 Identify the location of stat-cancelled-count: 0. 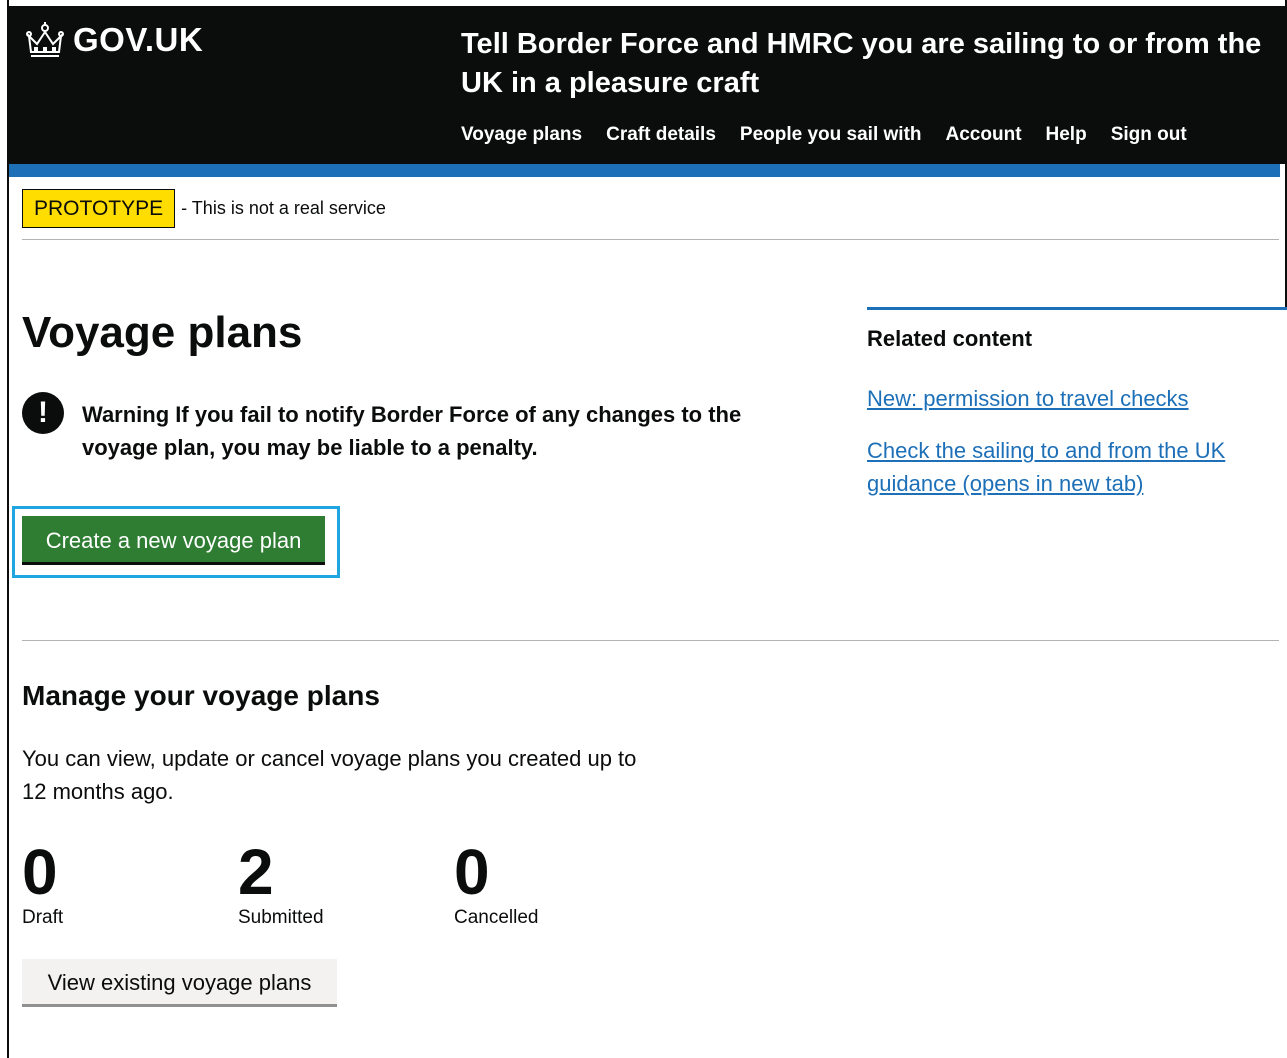
(472, 872).